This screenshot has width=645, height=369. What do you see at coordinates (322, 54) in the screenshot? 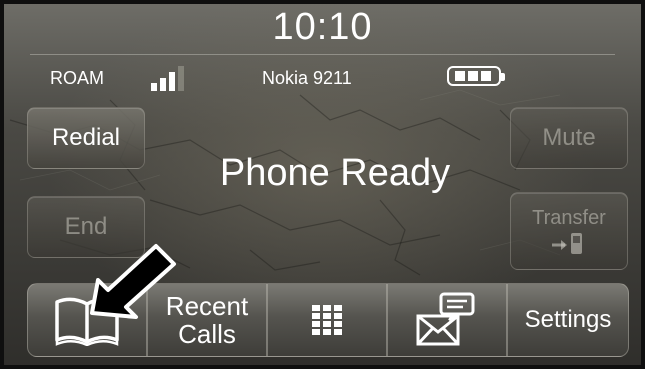
I see `status-divider` at bounding box center [322, 54].